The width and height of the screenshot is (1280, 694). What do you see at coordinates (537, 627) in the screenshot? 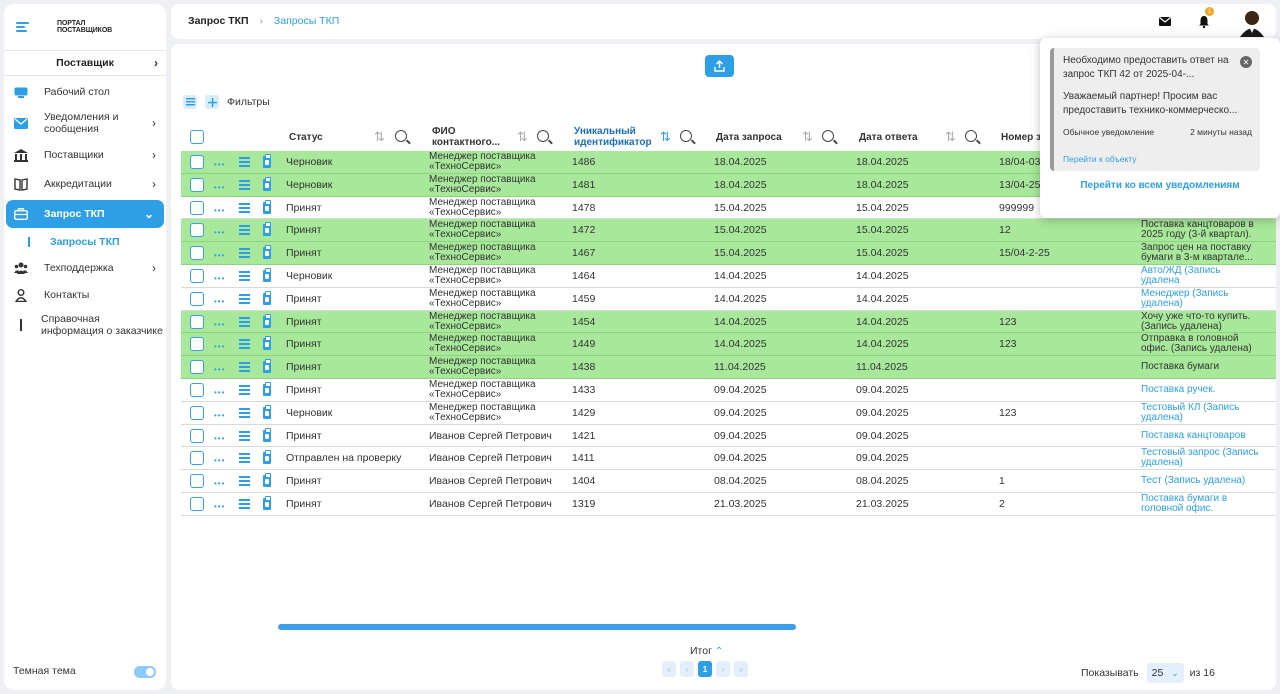
I see `horizontal-scrollbar` at bounding box center [537, 627].